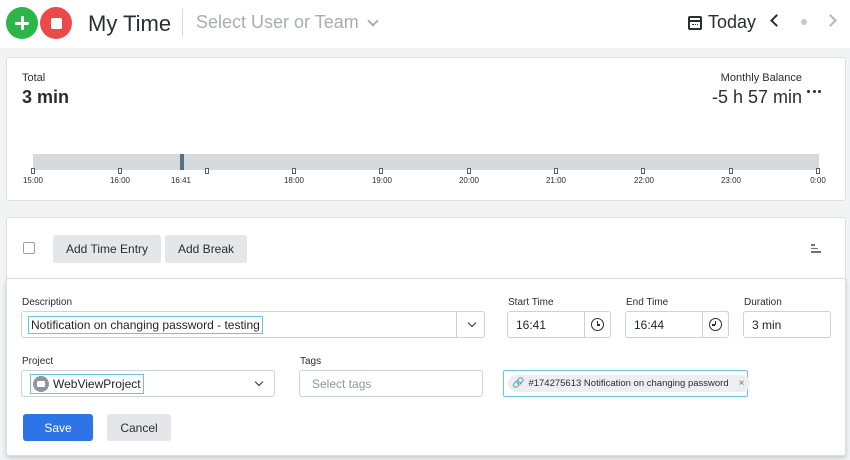 The height and width of the screenshot is (460, 850). I want to click on timeline-tick-label: 23:00, so click(731, 180).